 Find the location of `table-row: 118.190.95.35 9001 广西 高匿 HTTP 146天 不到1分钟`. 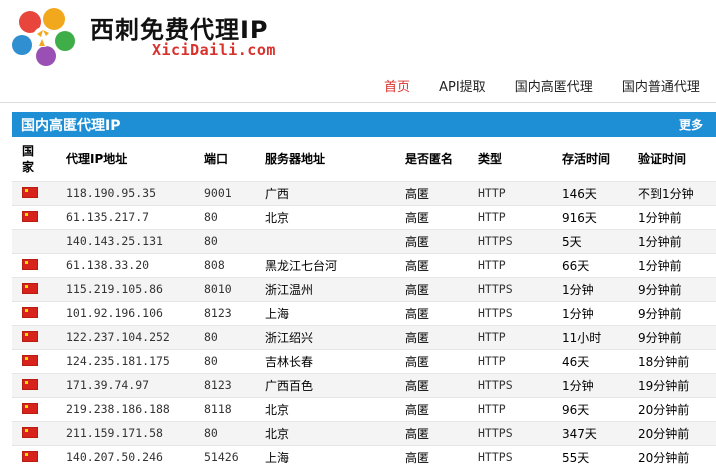

table-row: 118.190.95.35 9001 广西 高匿 HTTP 146天 不到1分钟 is located at coordinates (364, 192).